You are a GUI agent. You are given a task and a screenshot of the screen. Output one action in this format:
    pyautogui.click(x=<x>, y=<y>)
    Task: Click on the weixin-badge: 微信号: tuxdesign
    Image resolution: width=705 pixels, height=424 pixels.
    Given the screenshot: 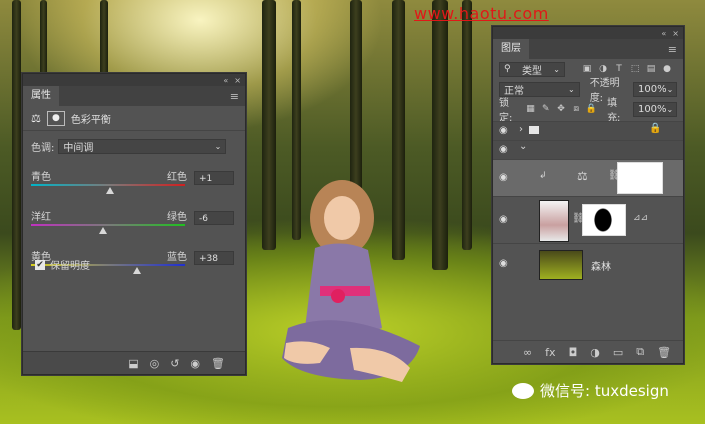 What is the action you would take?
    pyautogui.click(x=590, y=390)
    